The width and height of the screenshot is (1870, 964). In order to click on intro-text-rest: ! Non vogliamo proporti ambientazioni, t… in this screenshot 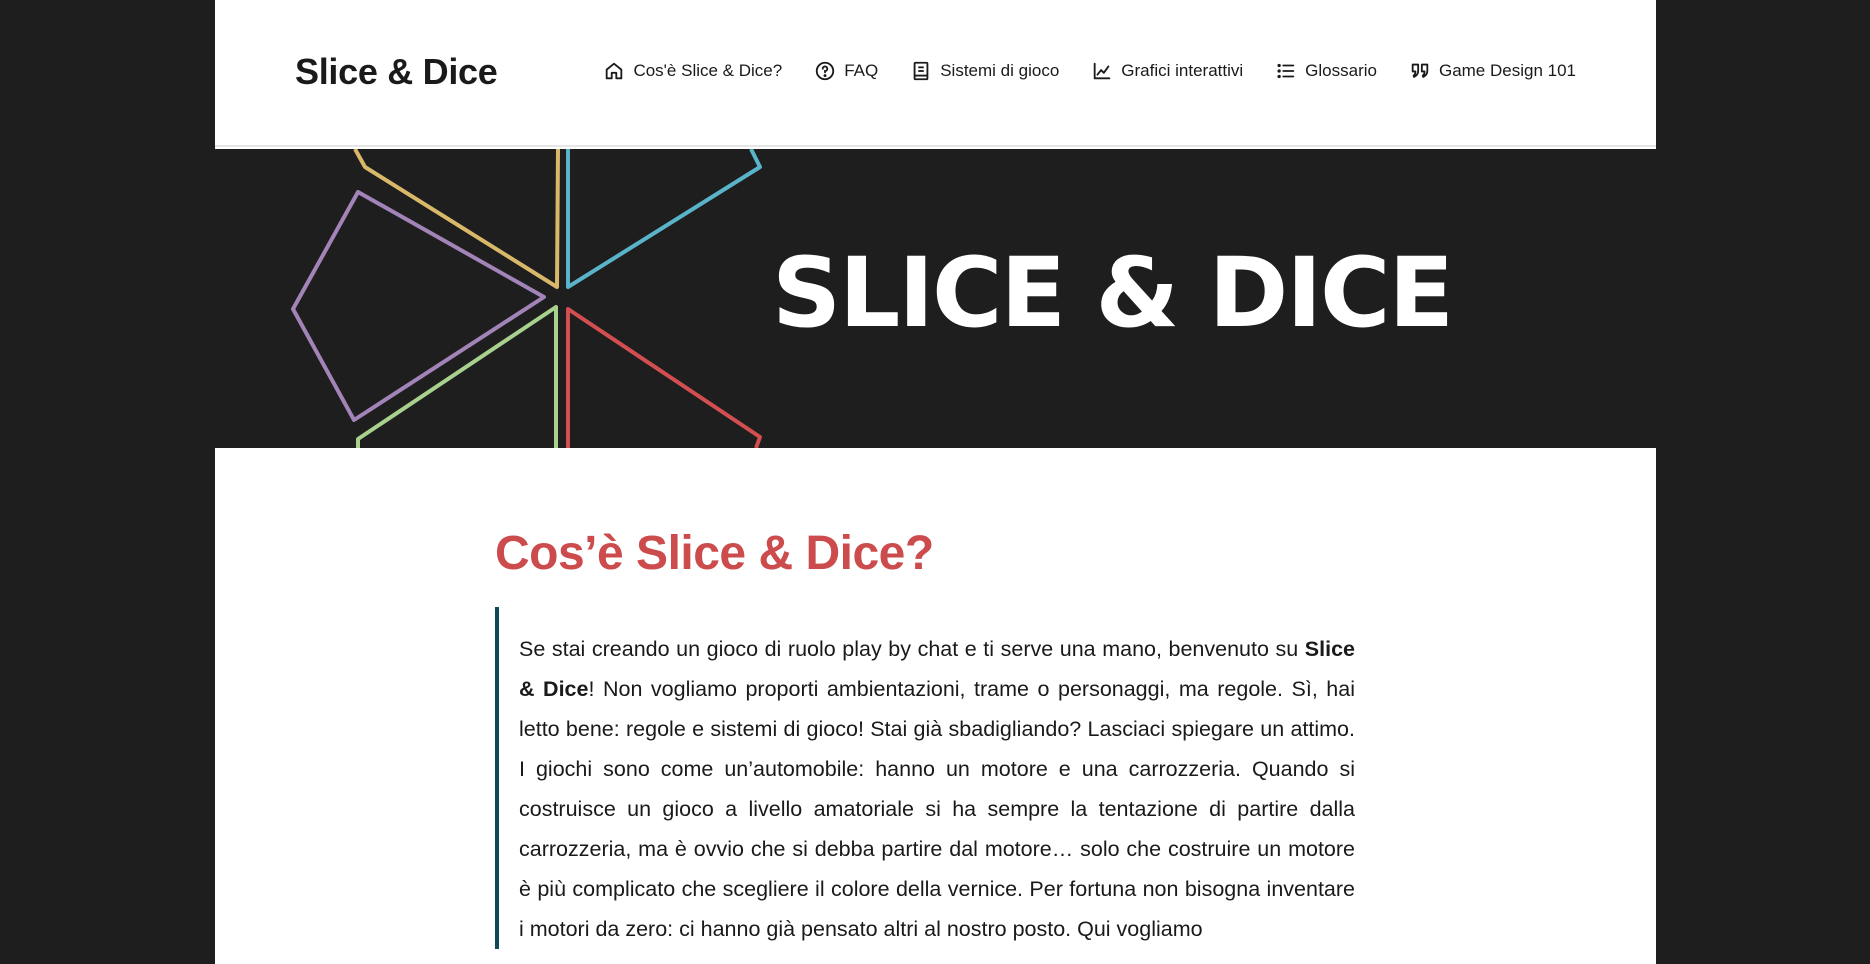, I will do `click(937, 809)`.